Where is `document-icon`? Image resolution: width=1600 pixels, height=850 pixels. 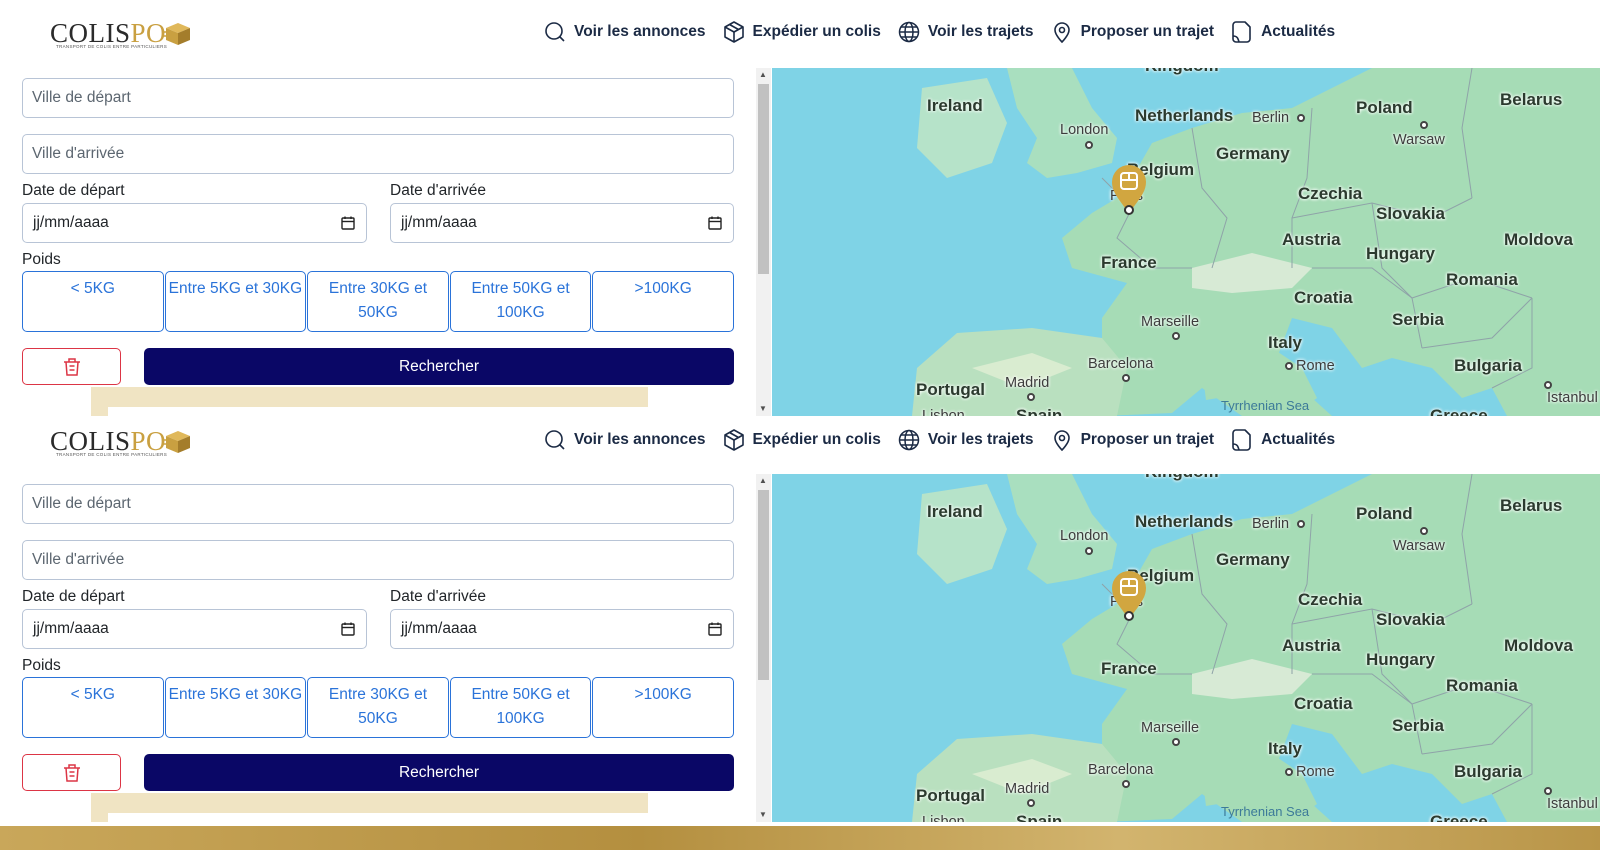 document-icon is located at coordinates (1241, 440).